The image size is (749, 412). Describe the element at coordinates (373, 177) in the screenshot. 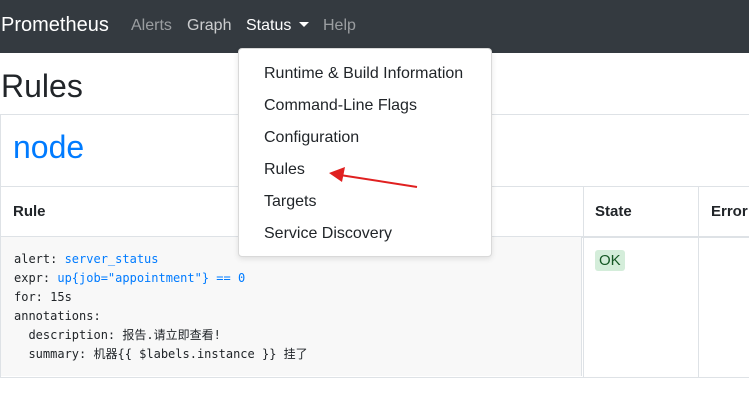

I see `red-arrow-icon` at that location.